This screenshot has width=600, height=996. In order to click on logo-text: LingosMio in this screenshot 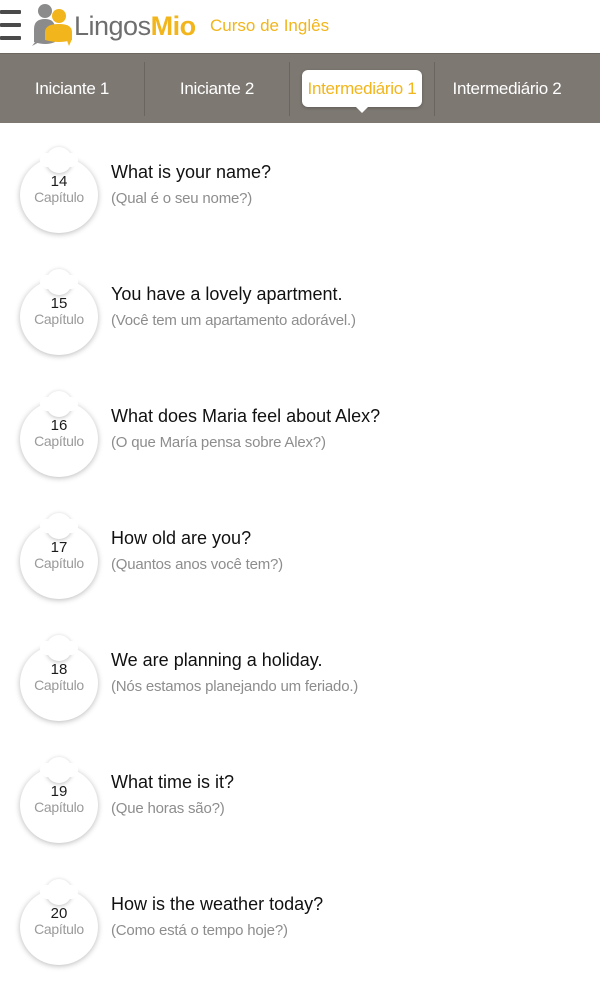, I will do `click(135, 26)`.